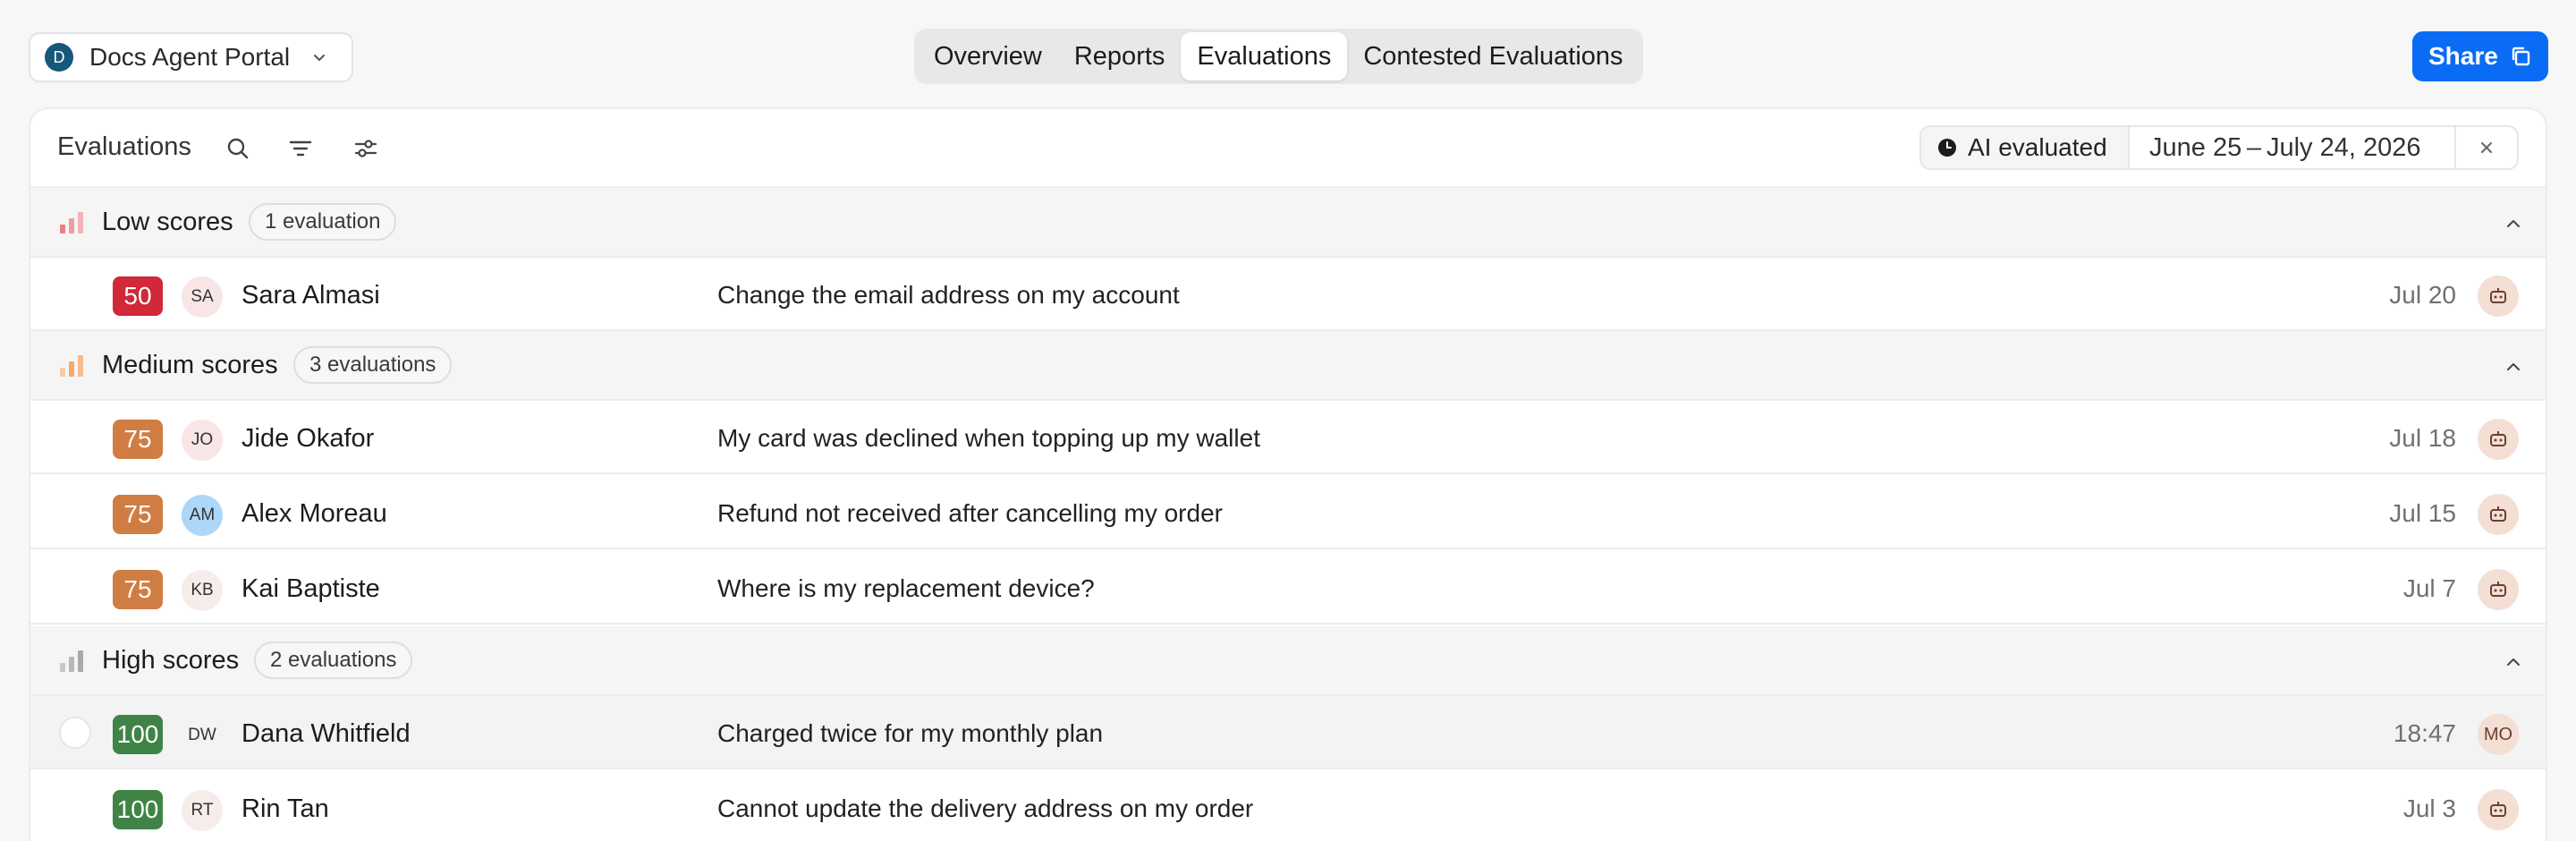 The image size is (2576, 841). What do you see at coordinates (202, 735) in the screenshot?
I see `avatar: DW` at bounding box center [202, 735].